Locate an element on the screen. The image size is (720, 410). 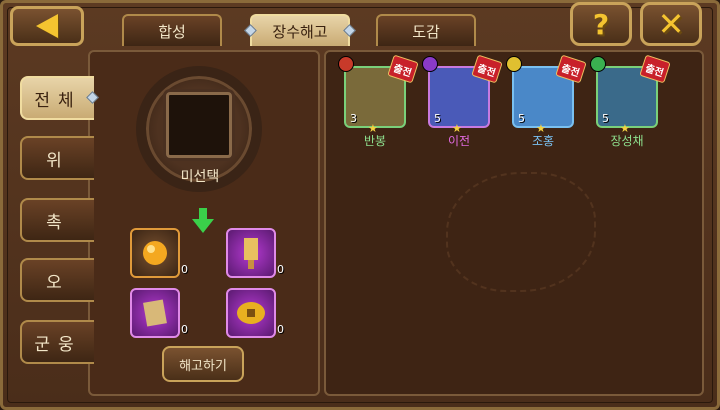
strategist-class-icon is located at coordinates (598, 64).